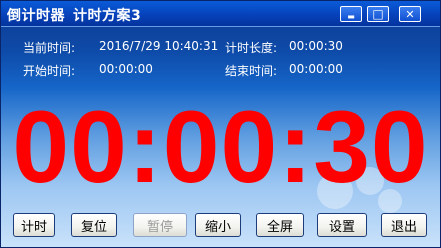 The width and height of the screenshot is (441, 248). I want to click on duration-value: 00:00:30, so click(316, 46).